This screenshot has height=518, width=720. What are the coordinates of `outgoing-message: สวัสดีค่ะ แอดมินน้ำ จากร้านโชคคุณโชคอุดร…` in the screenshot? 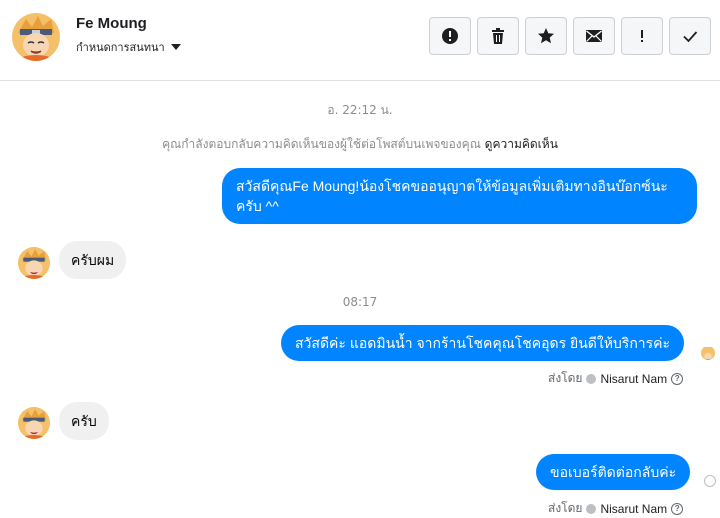 It's located at (483, 343).